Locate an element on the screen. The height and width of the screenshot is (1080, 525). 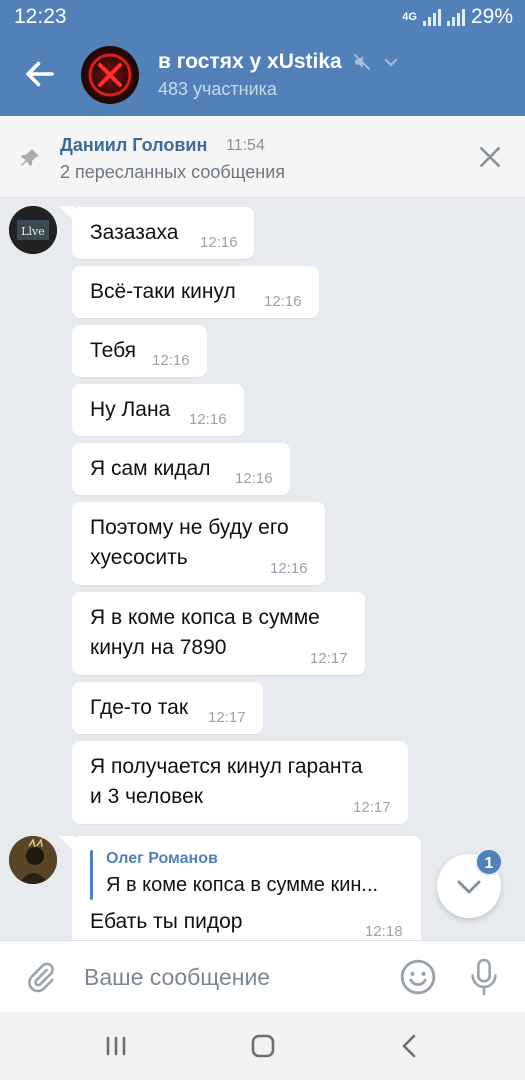
unread-badge: 1 is located at coordinates (489, 862).